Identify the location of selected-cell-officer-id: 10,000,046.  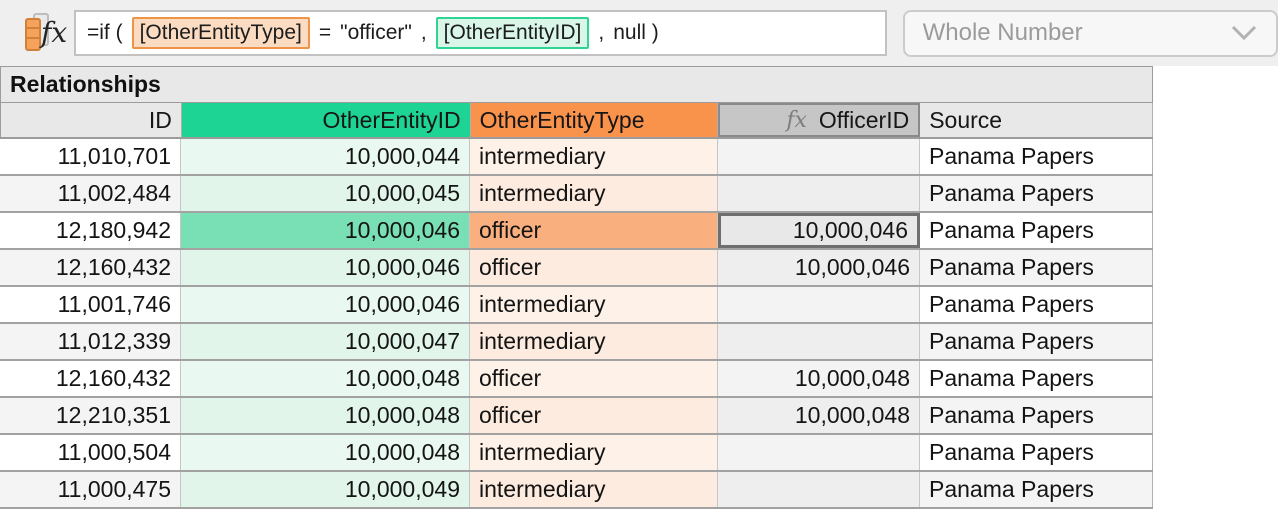
(819, 230).